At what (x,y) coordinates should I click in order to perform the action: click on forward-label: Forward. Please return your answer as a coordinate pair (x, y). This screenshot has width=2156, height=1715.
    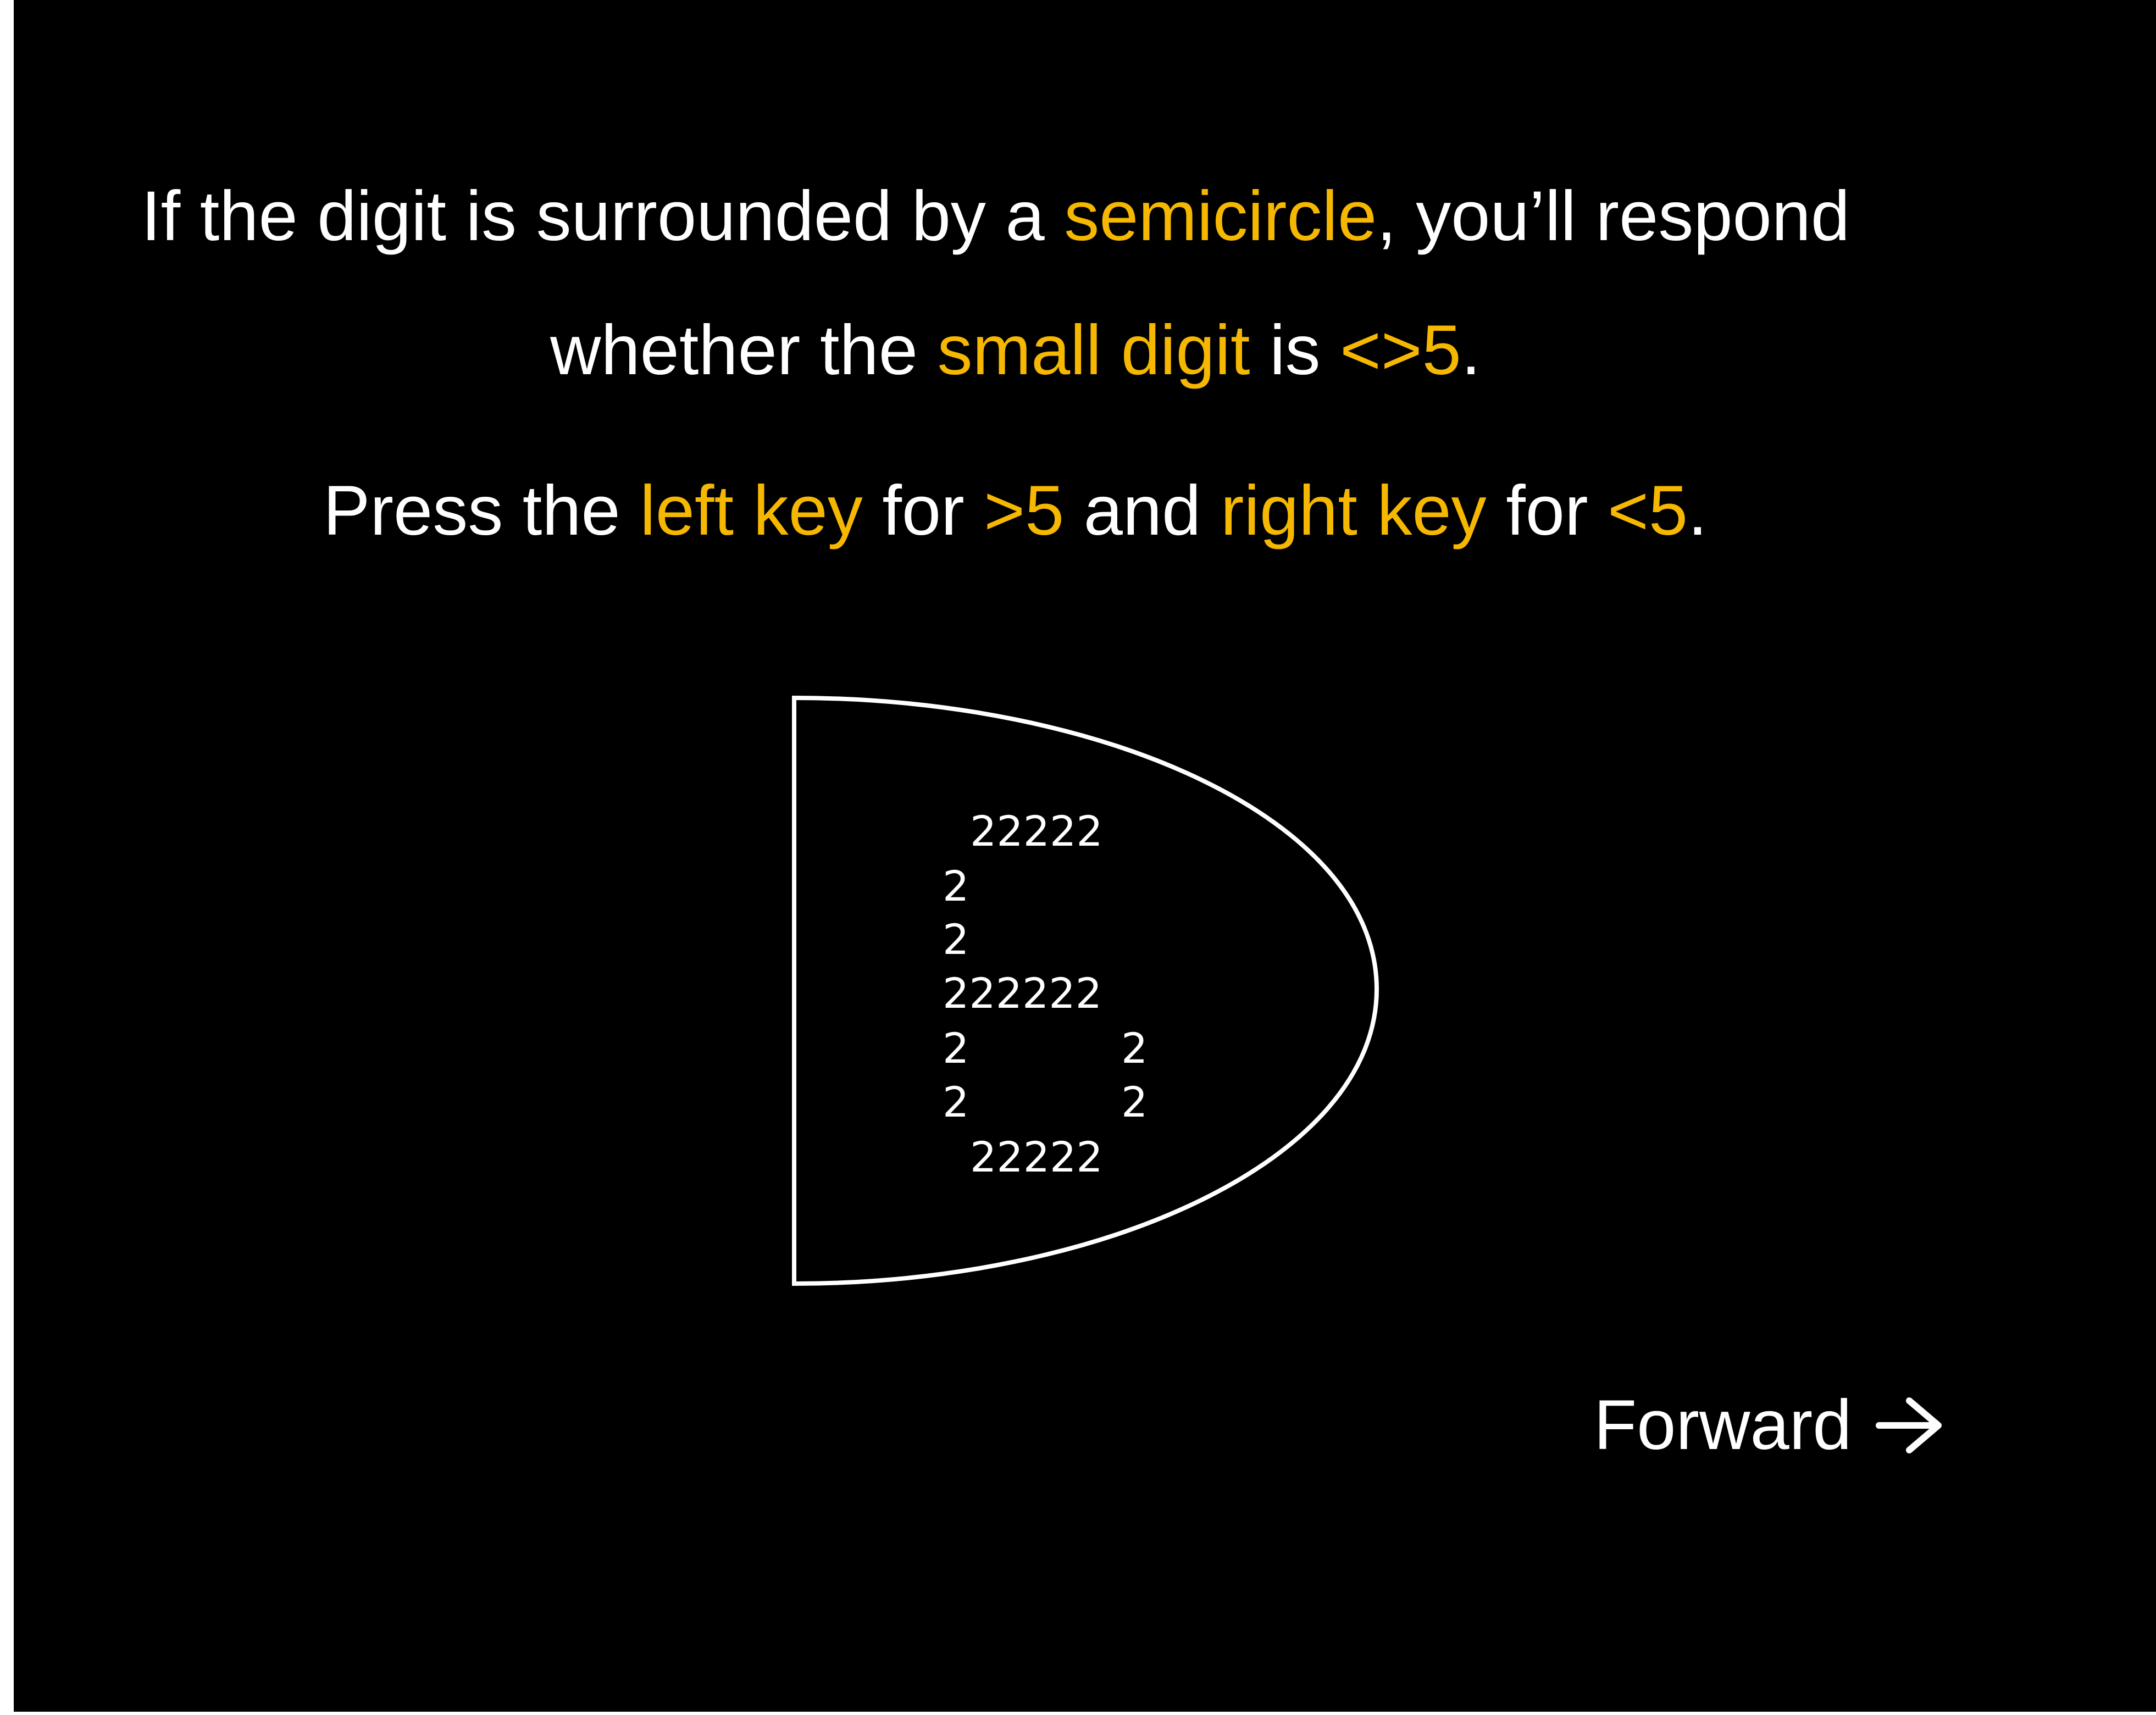
    Looking at the image, I should click on (1723, 1425).